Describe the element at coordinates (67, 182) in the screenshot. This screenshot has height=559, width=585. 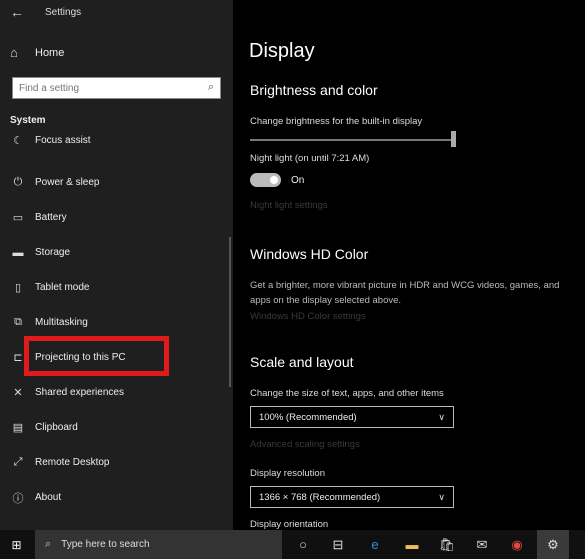
I see `sidebar-item-label: Power & sleep` at that location.